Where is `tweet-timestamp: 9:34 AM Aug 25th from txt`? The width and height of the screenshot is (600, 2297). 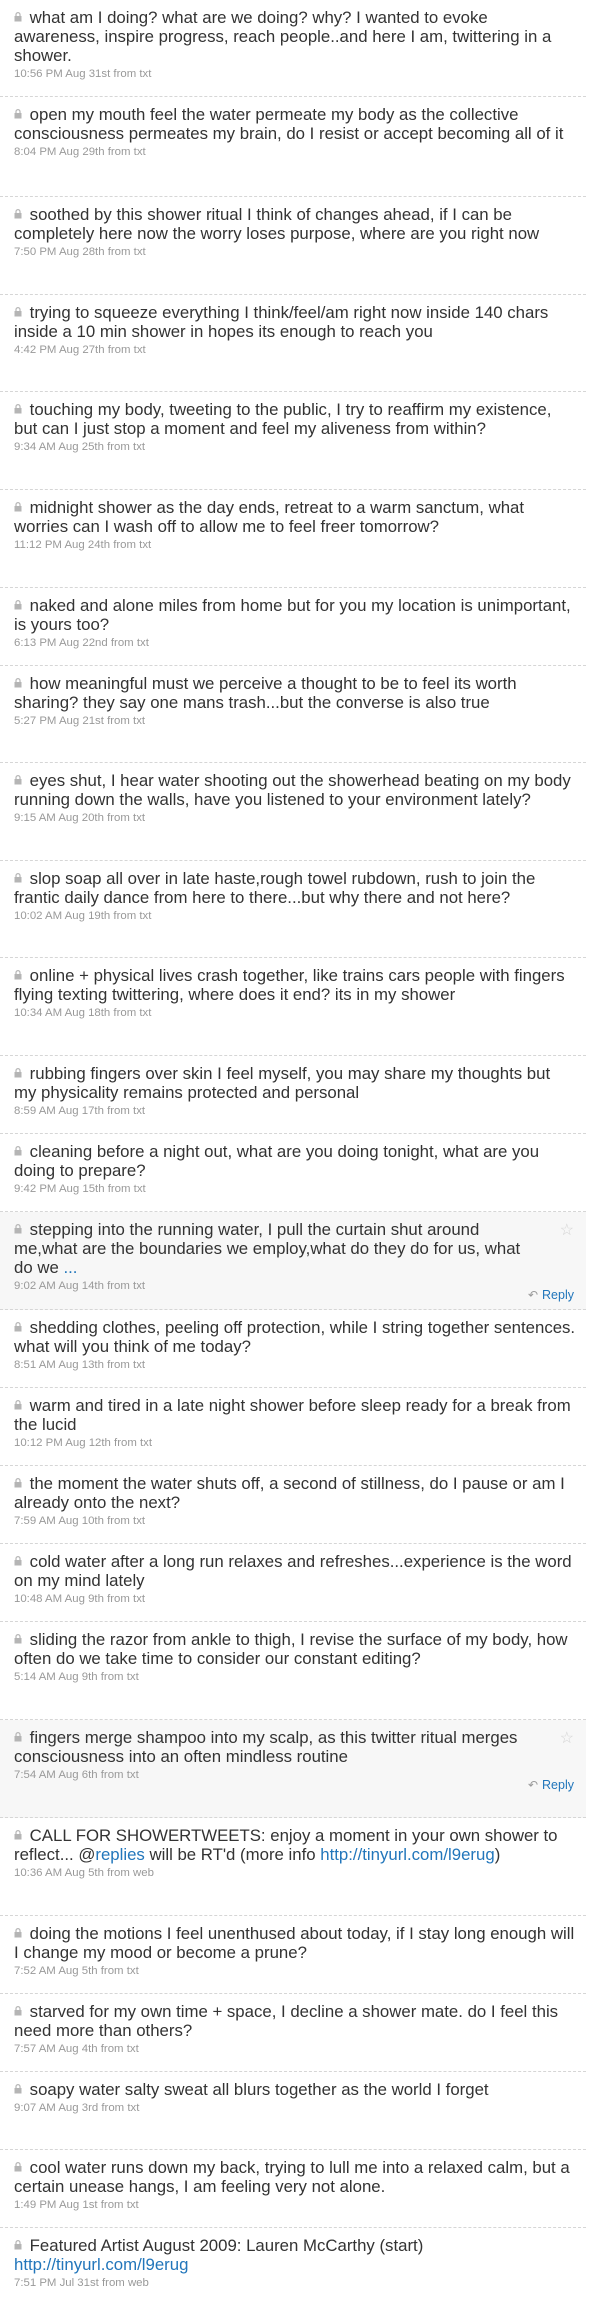 tweet-timestamp: 9:34 AM Aug 25th from txt is located at coordinates (295, 447).